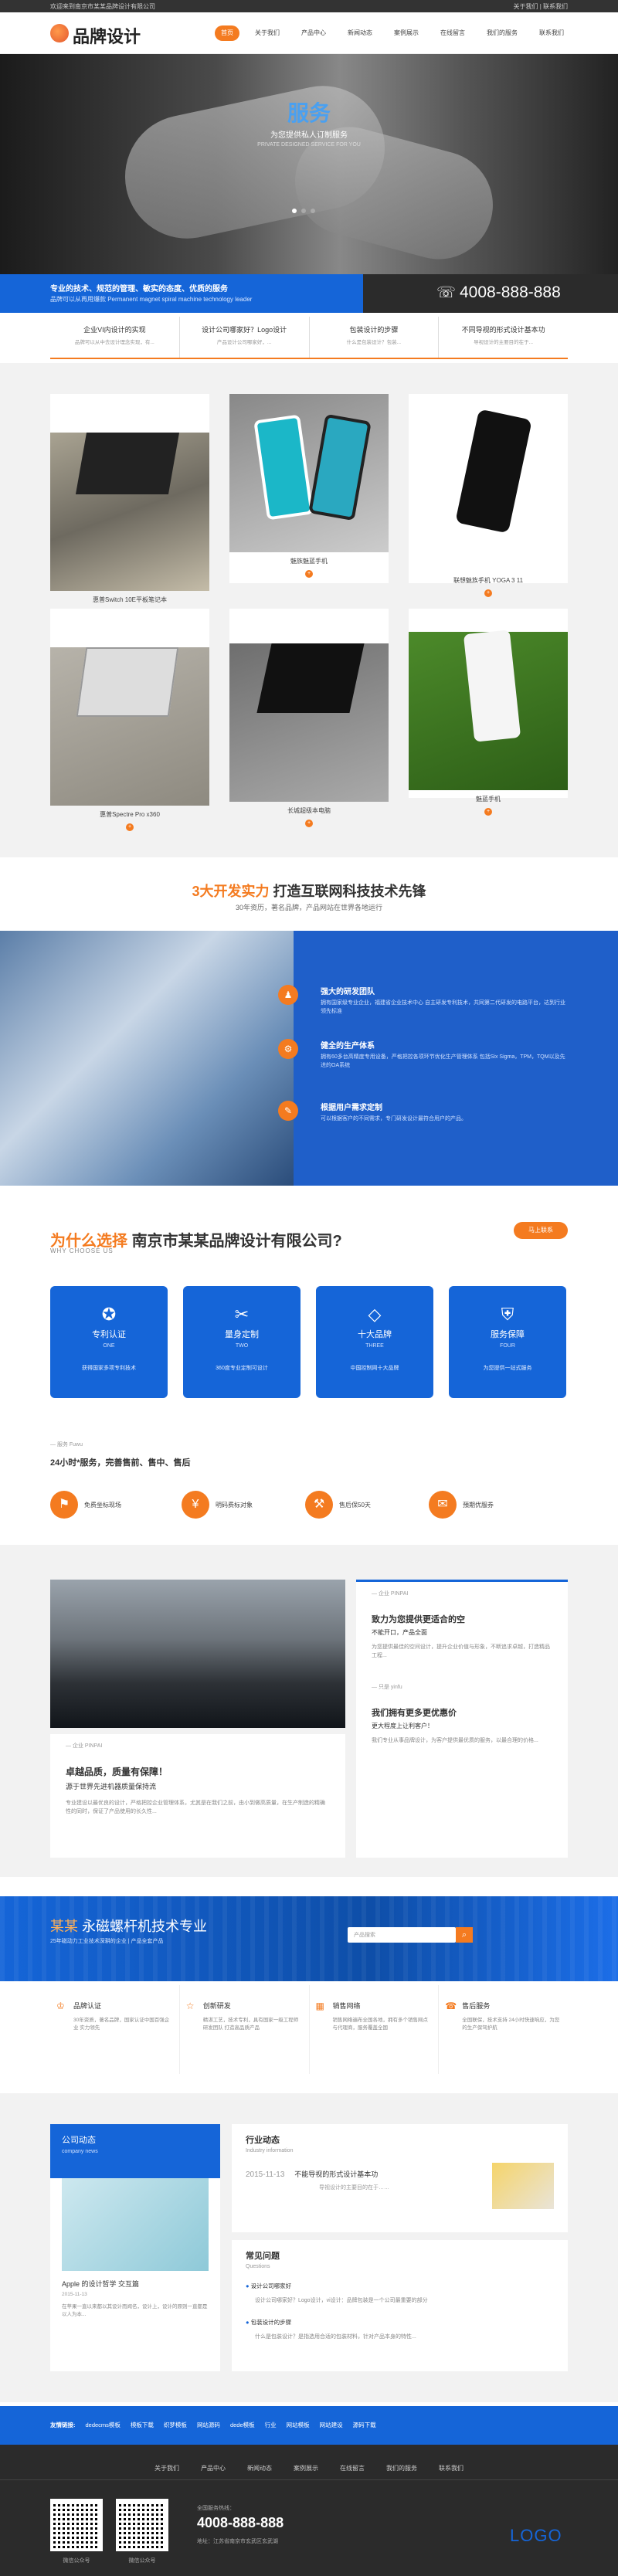  I want to click on product-search-input: 产品搜索, so click(402, 1935).